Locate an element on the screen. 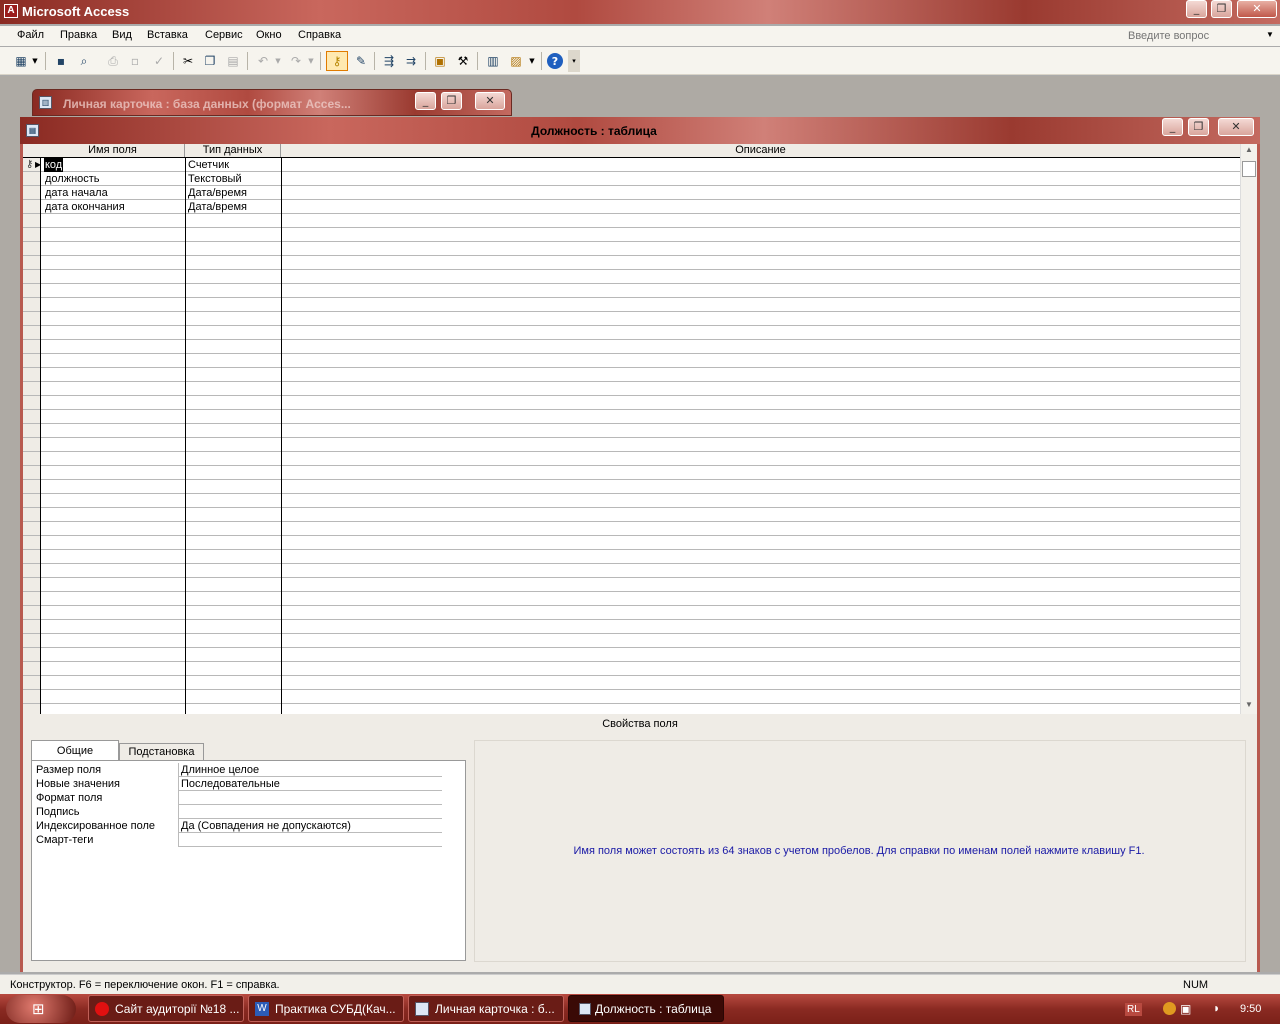  prop-row-field-size: Размер поля Длинное целое is located at coordinates (237, 770).